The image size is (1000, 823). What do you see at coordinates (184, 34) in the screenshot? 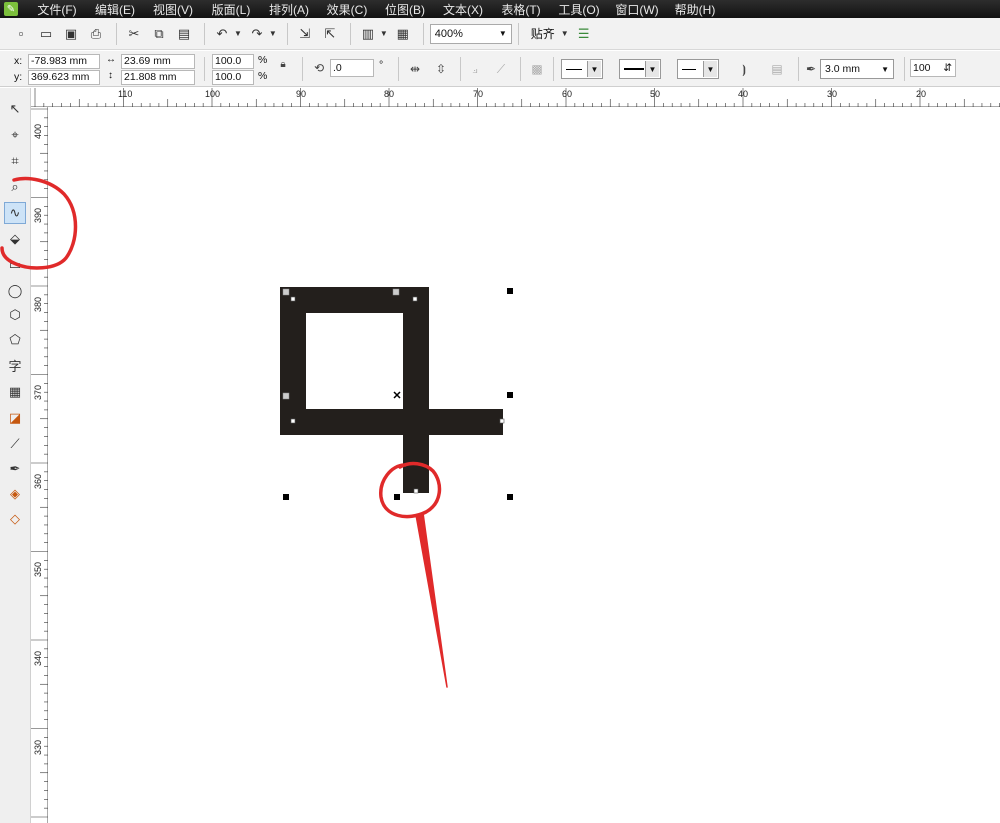
I see `paste-icon: ▤` at bounding box center [184, 34].